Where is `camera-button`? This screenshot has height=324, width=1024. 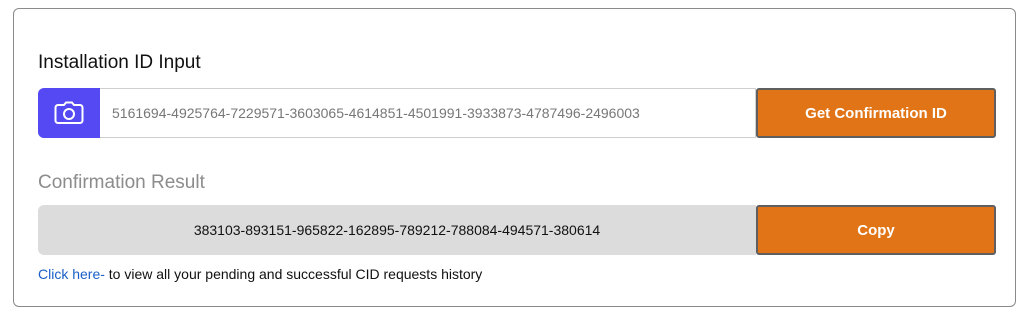 camera-button is located at coordinates (69, 113).